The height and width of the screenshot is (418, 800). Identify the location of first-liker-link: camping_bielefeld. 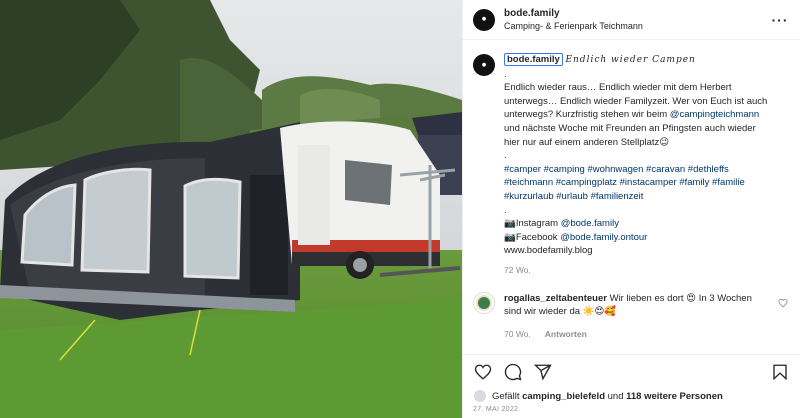
(563, 396).